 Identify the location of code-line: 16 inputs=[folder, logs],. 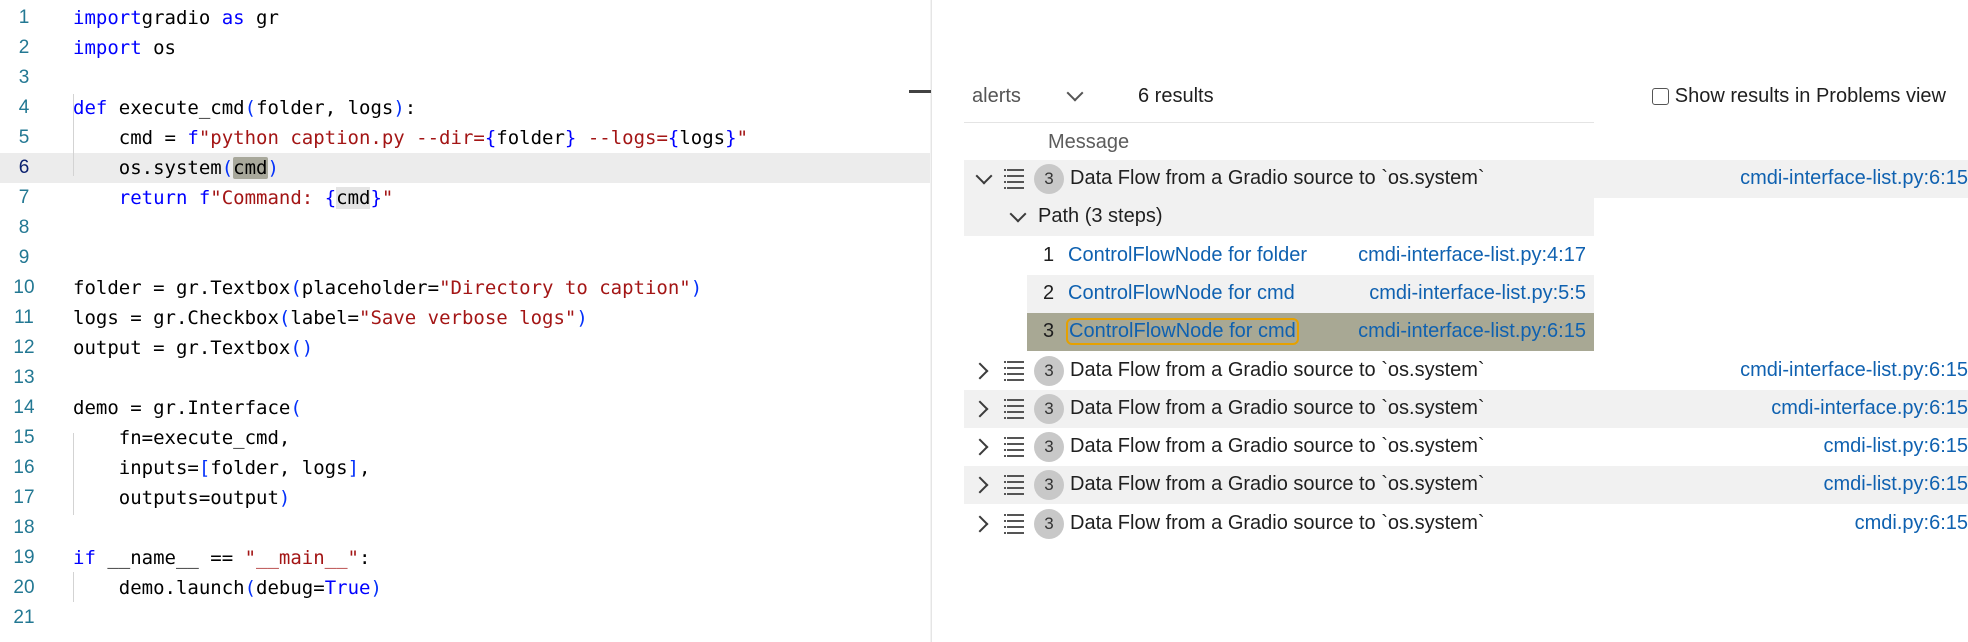
(467, 468).